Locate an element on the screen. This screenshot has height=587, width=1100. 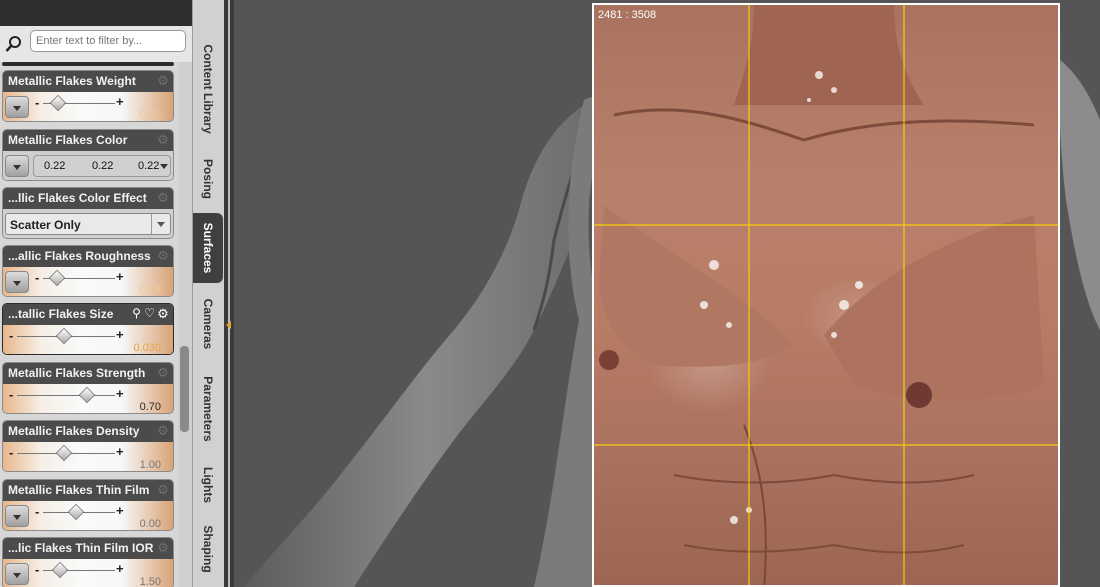
tab-cameras: Cameras is located at coordinates (208, 324).